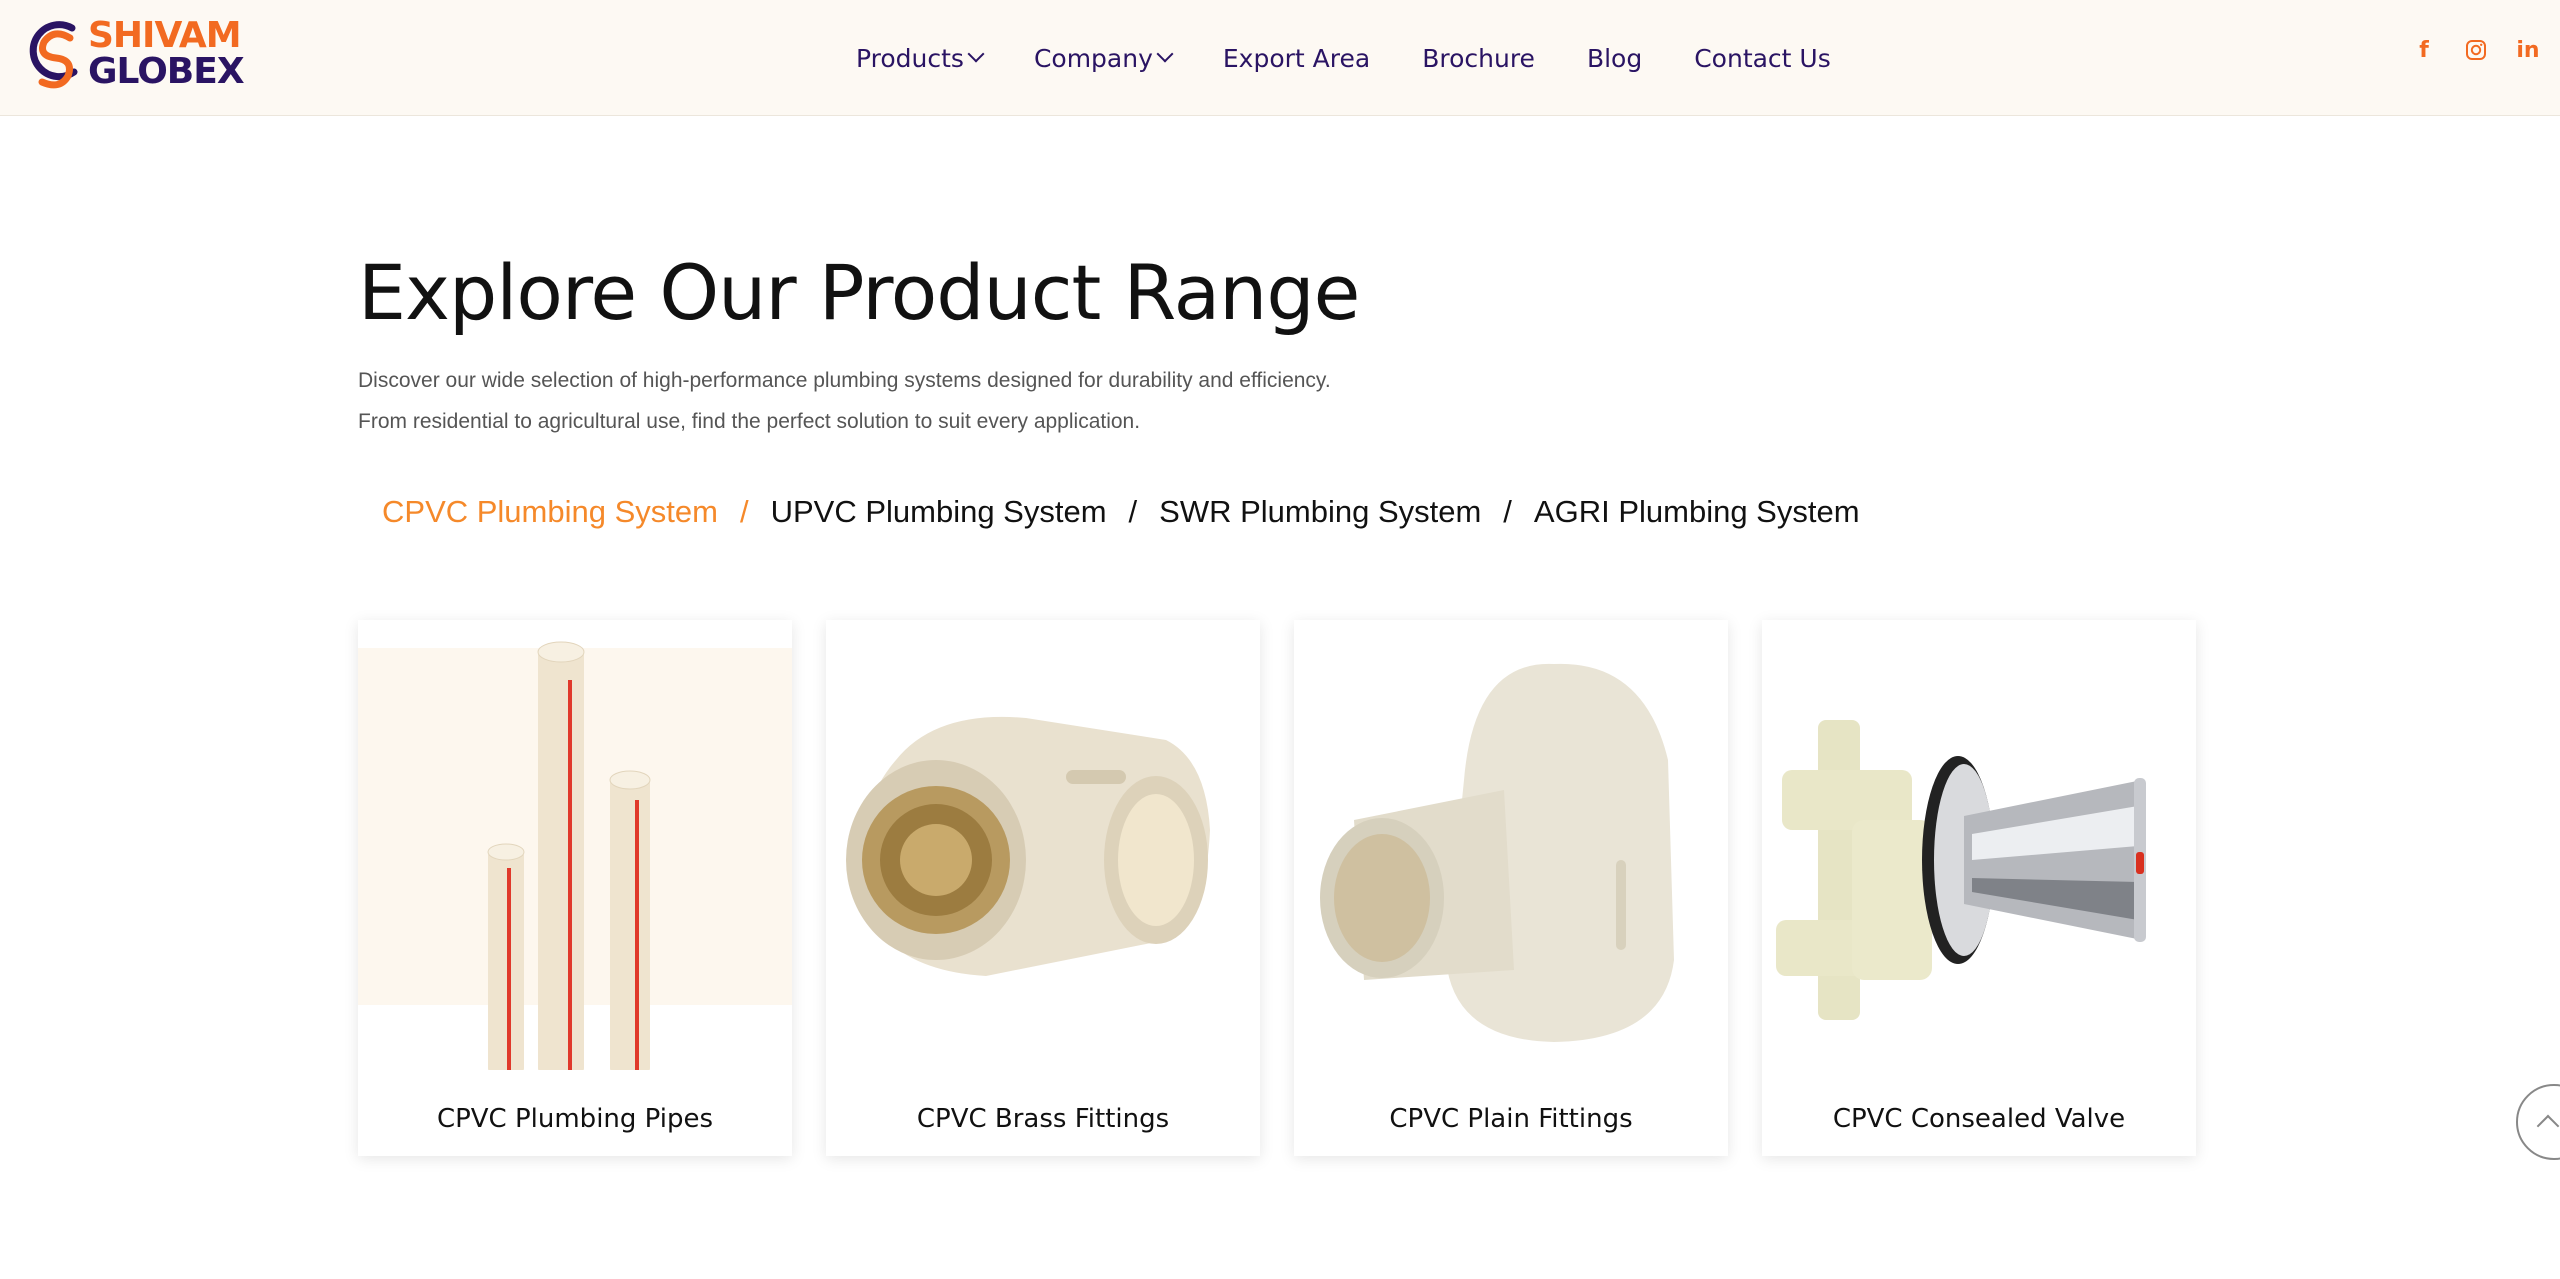  Describe the element at coordinates (1497, 852) in the screenshot. I see `plain-elbow-image` at that location.